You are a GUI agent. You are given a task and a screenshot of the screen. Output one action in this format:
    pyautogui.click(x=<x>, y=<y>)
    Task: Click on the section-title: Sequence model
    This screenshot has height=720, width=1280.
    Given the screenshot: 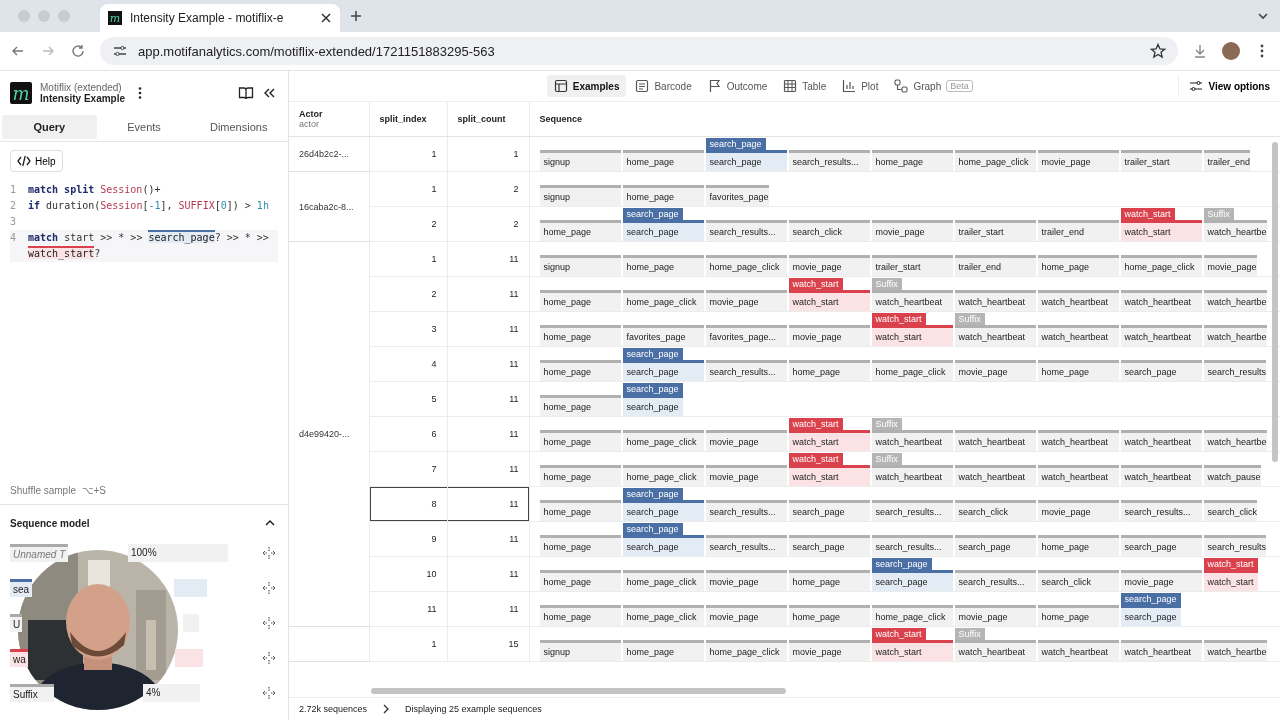 What is the action you would take?
    pyautogui.click(x=50, y=523)
    